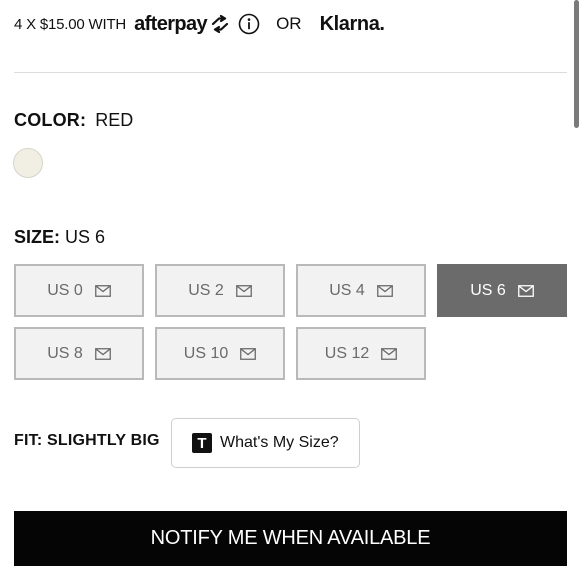 The width and height of the screenshot is (580, 580). What do you see at coordinates (290, 72) in the screenshot?
I see `divider` at bounding box center [290, 72].